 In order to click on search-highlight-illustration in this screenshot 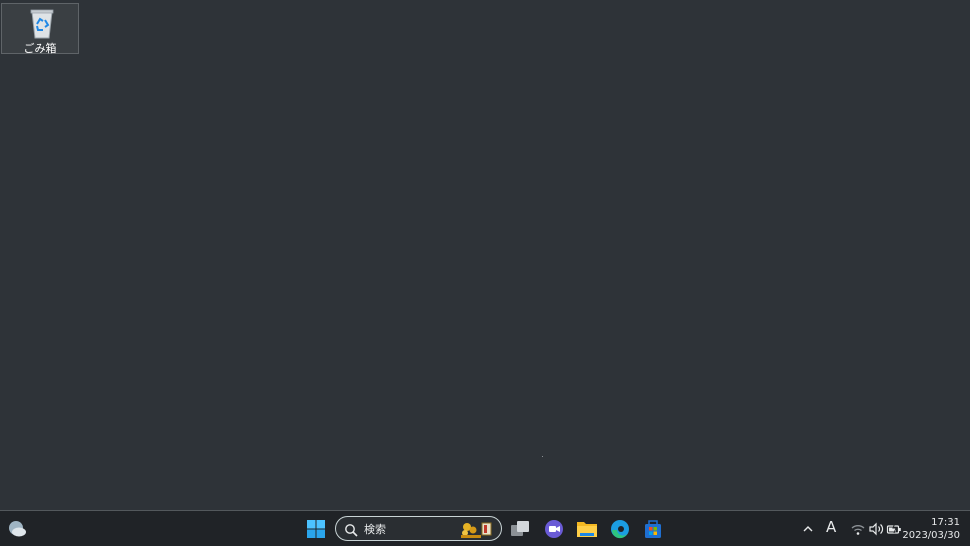, I will do `click(476, 529)`.